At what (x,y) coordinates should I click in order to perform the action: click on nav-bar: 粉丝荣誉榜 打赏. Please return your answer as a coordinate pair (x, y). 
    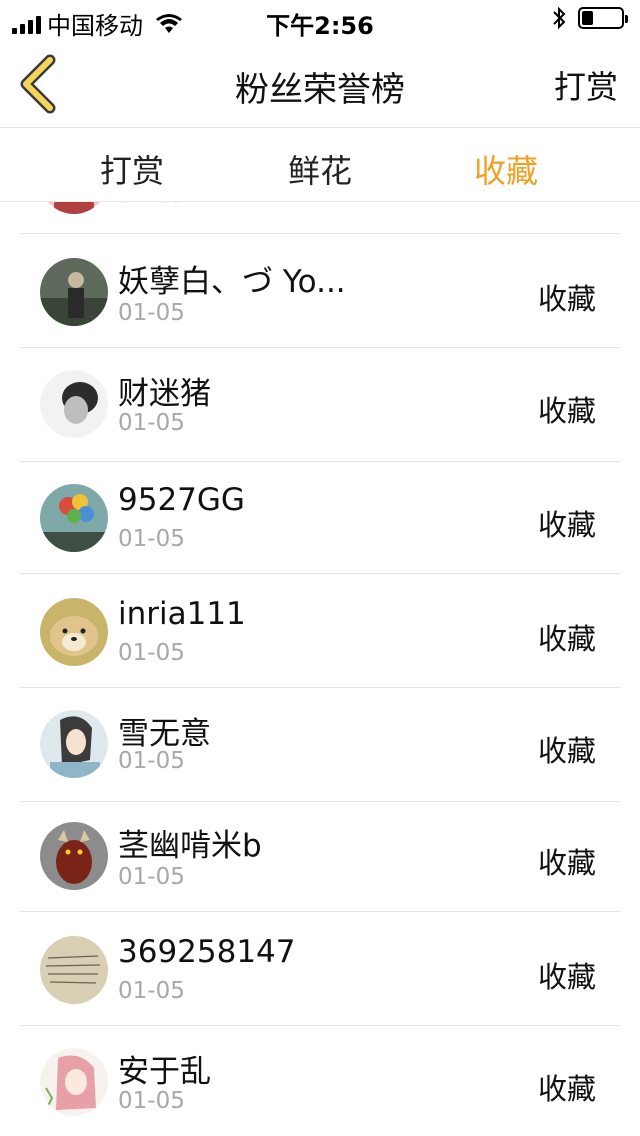
    Looking at the image, I should click on (320, 84).